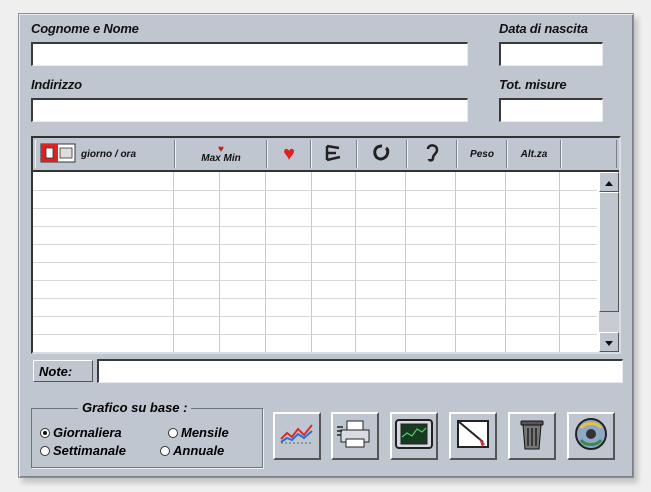  I want to click on column-header-ear, so click(432, 154).